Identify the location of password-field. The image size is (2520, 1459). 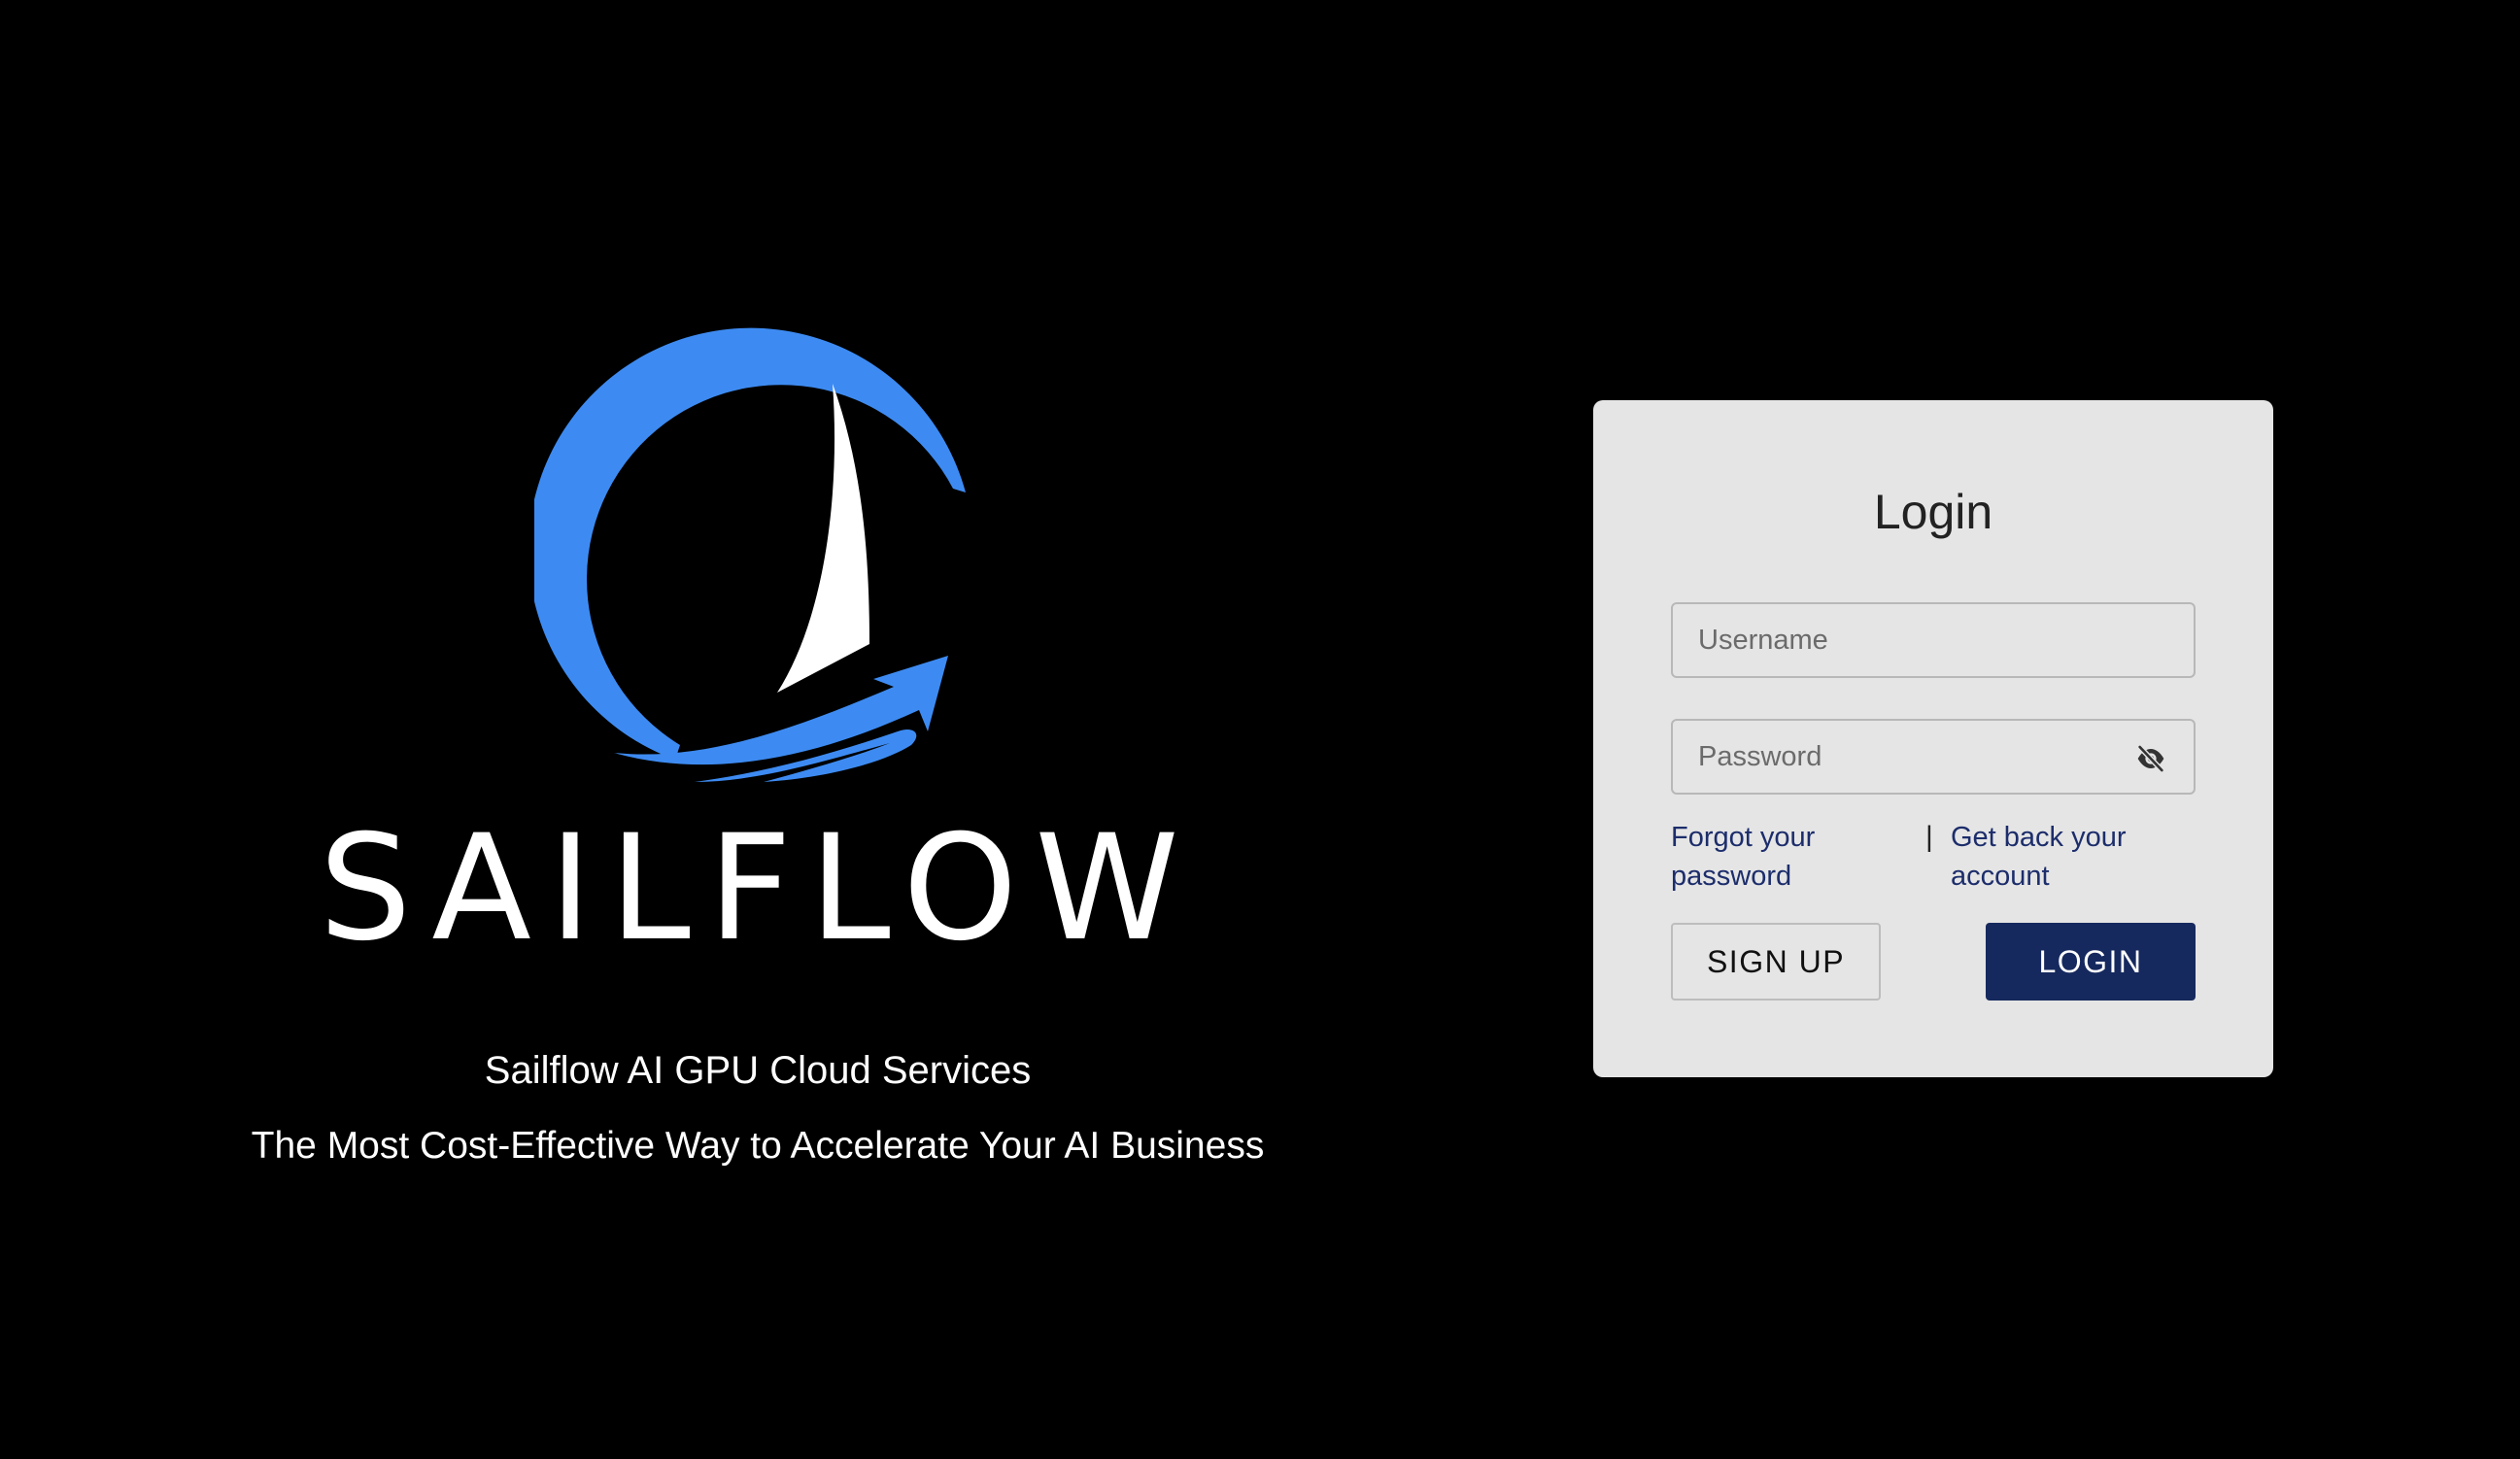
(1933, 757).